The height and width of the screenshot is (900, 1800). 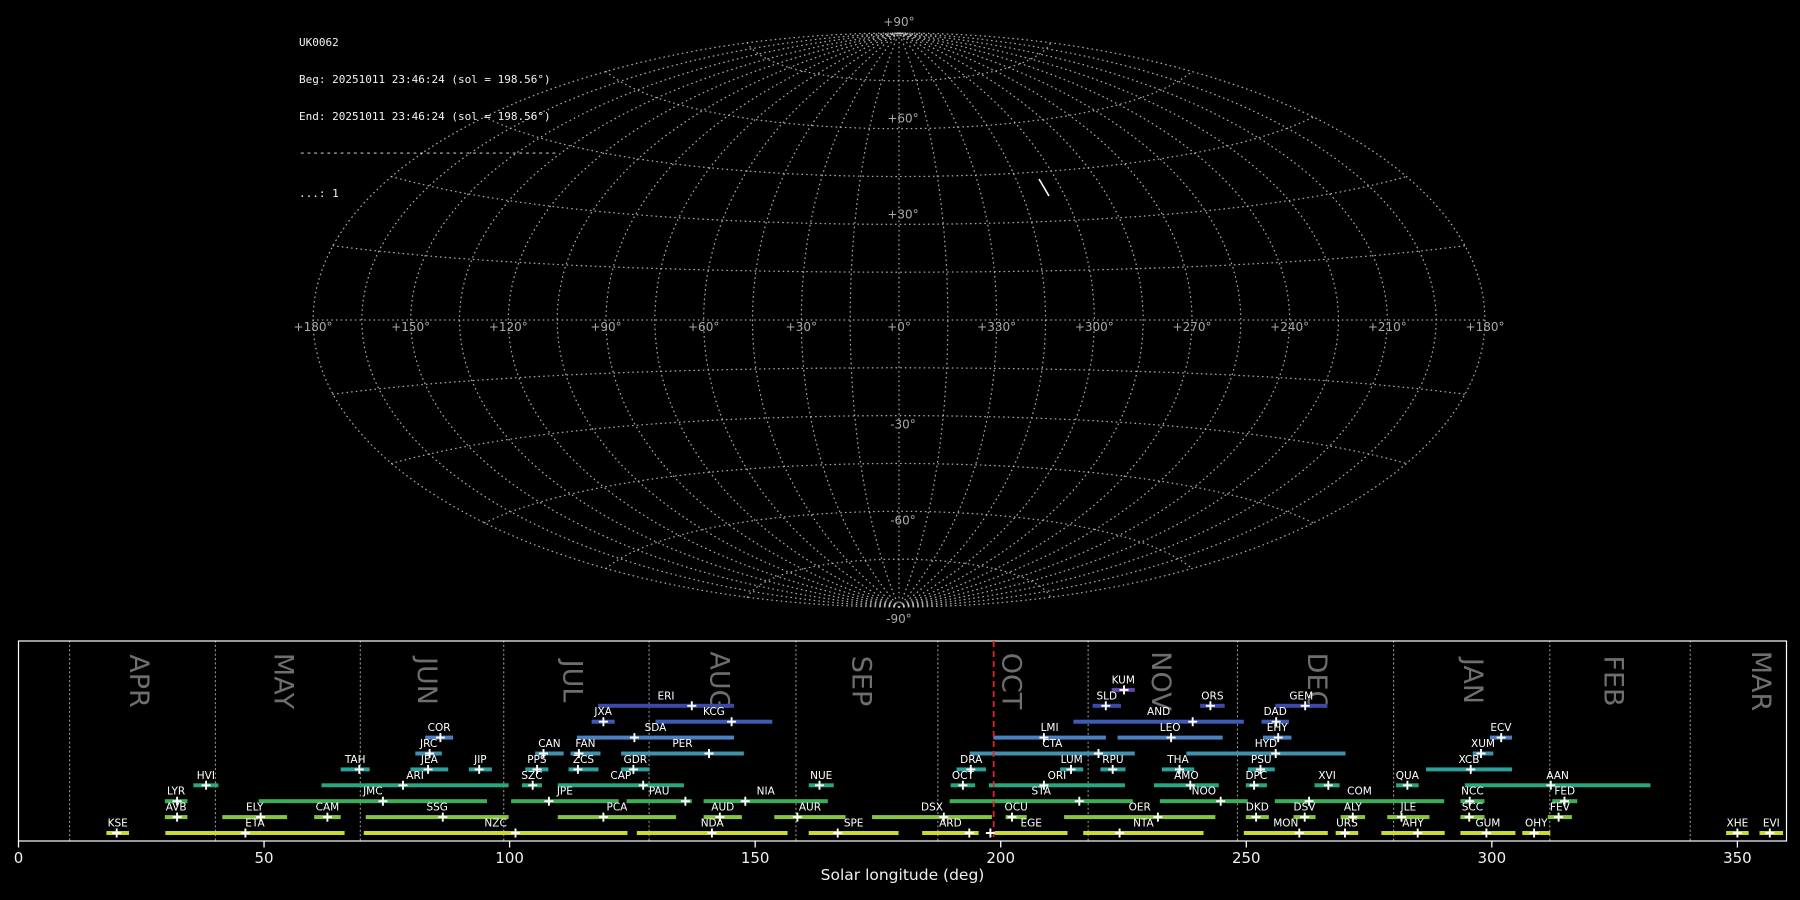 I want to click on month-label: AUG, so click(x=718, y=680).